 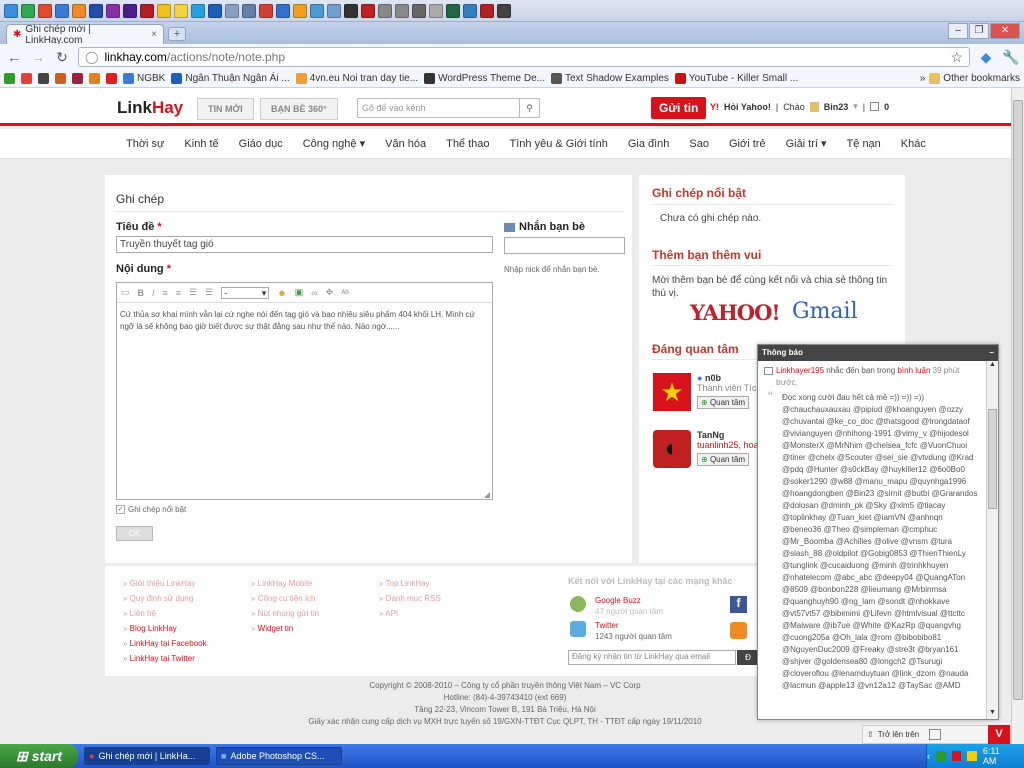 What do you see at coordinates (609, 78) in the screenshot?
I see `bookmark-item: Text Shadow Examples` at bounding box center [609, 78].